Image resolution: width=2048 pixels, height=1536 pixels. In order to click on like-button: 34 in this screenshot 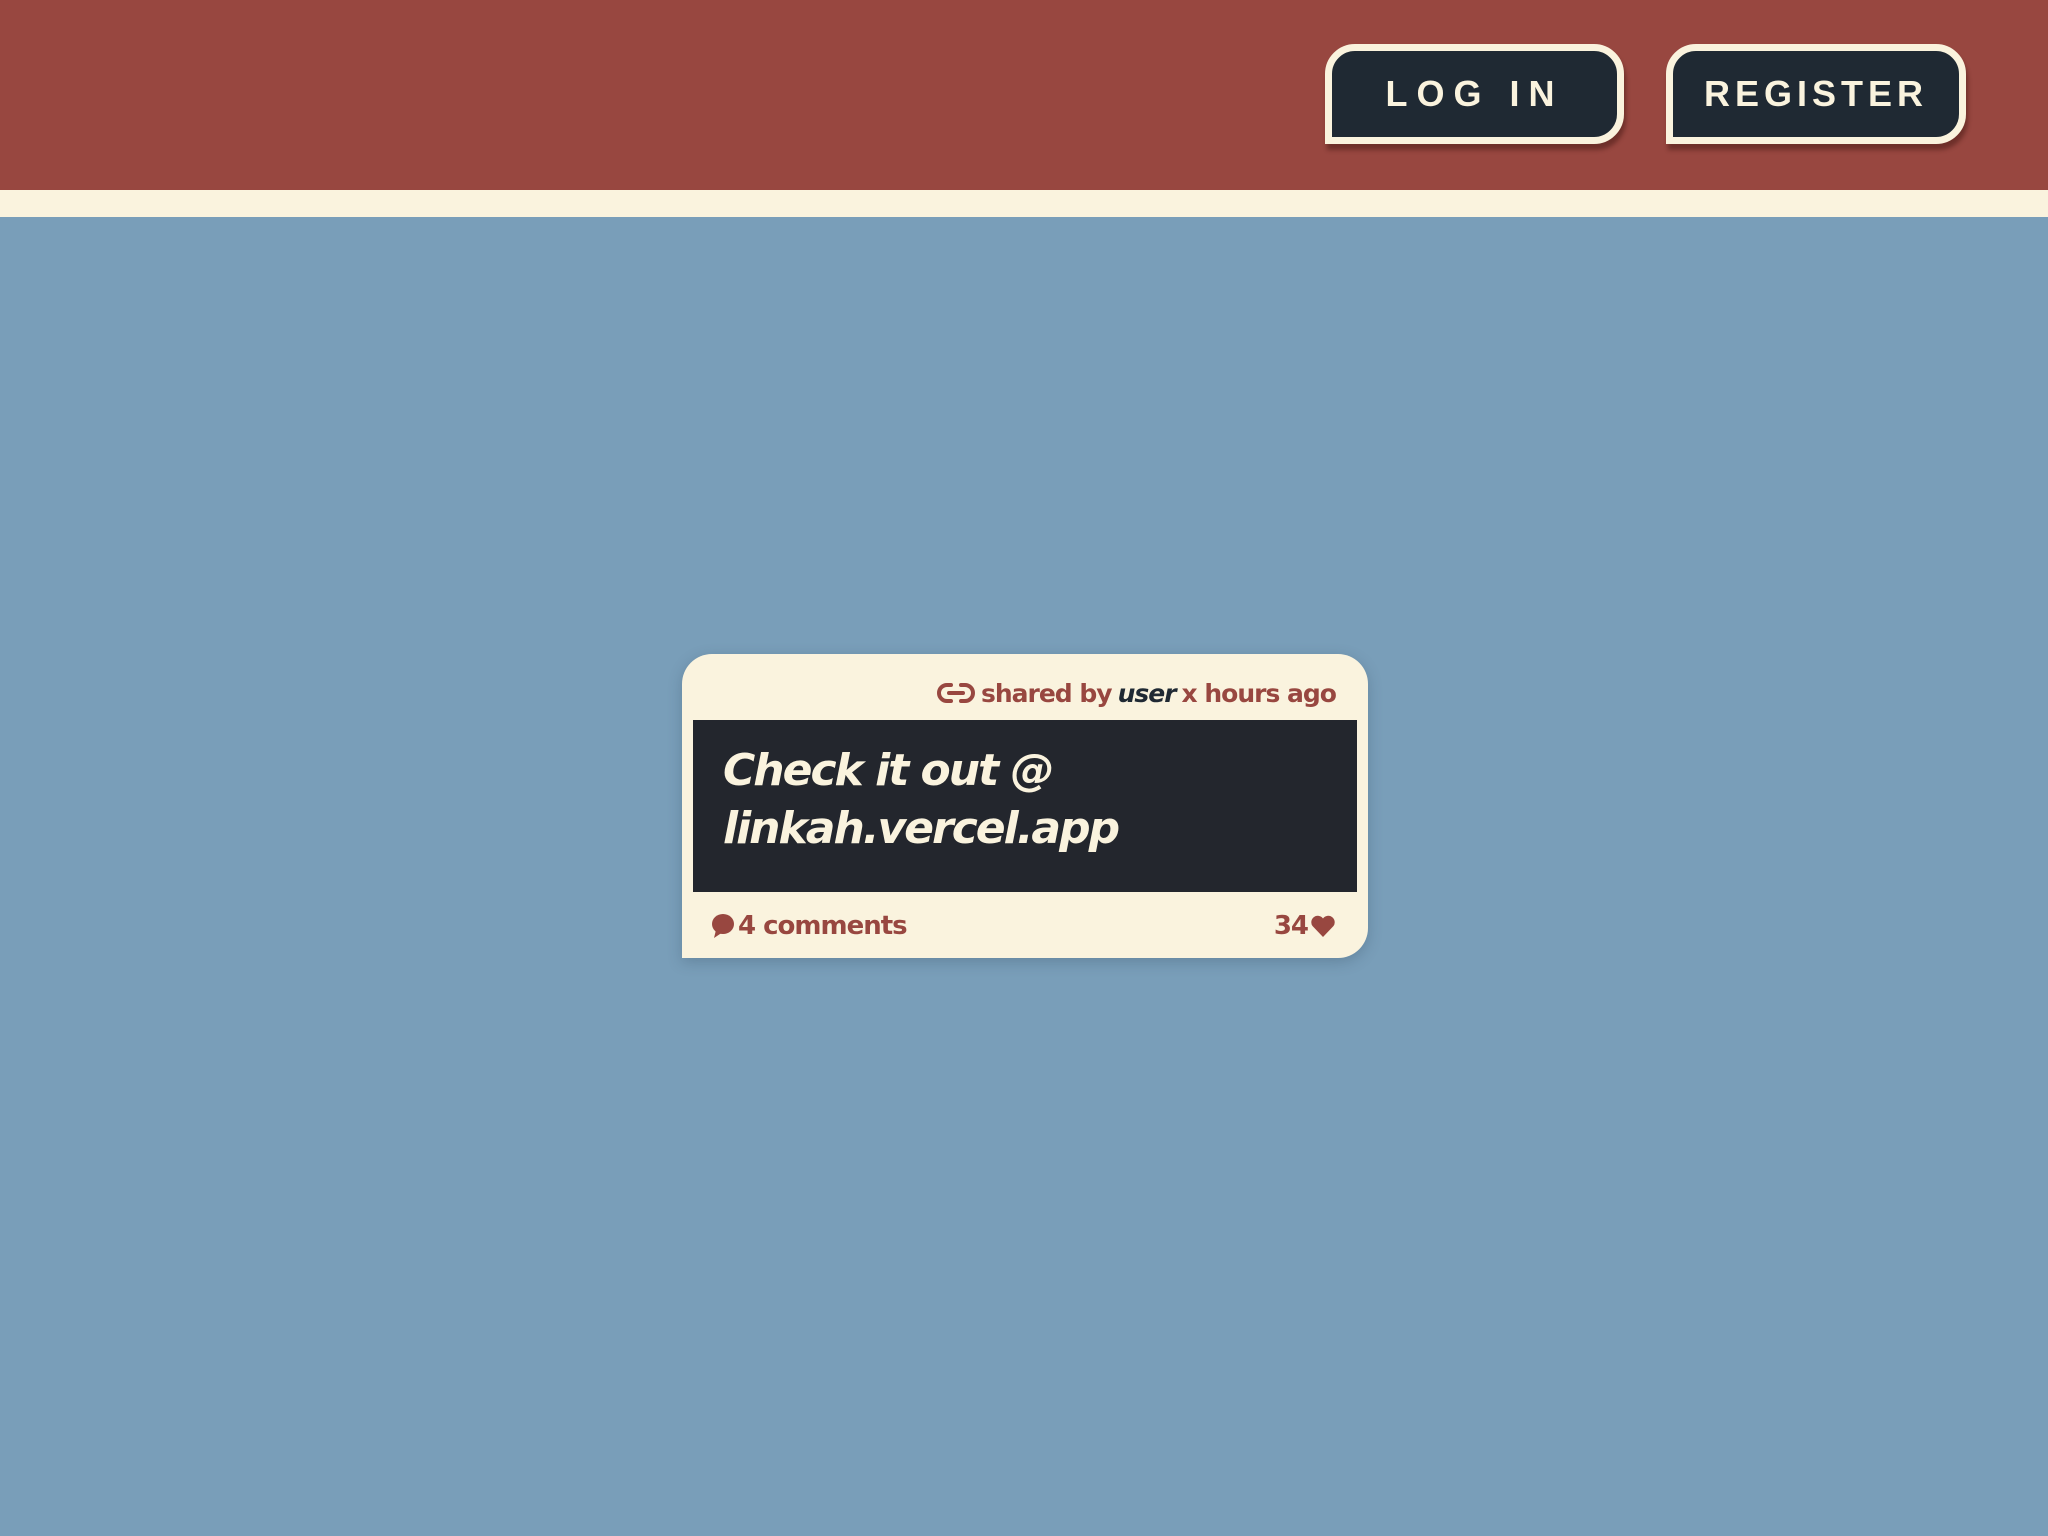, I will do `click(1305, 926)`.